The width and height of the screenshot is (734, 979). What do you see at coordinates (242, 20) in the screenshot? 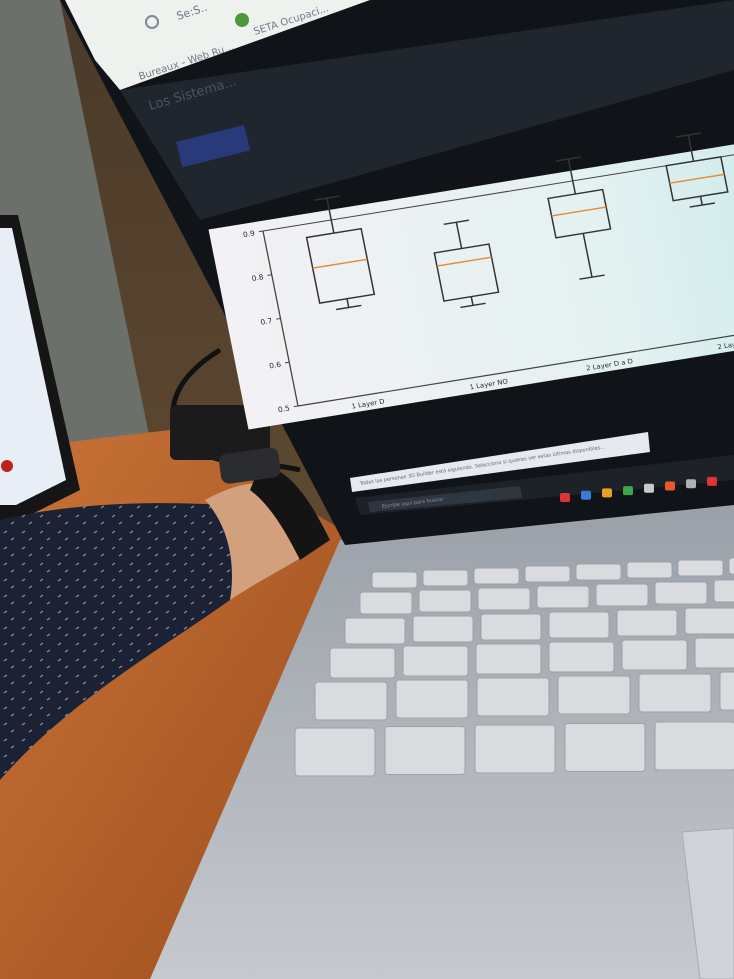
I see `browser-favicon-icon` at bounding box center [242, 20].